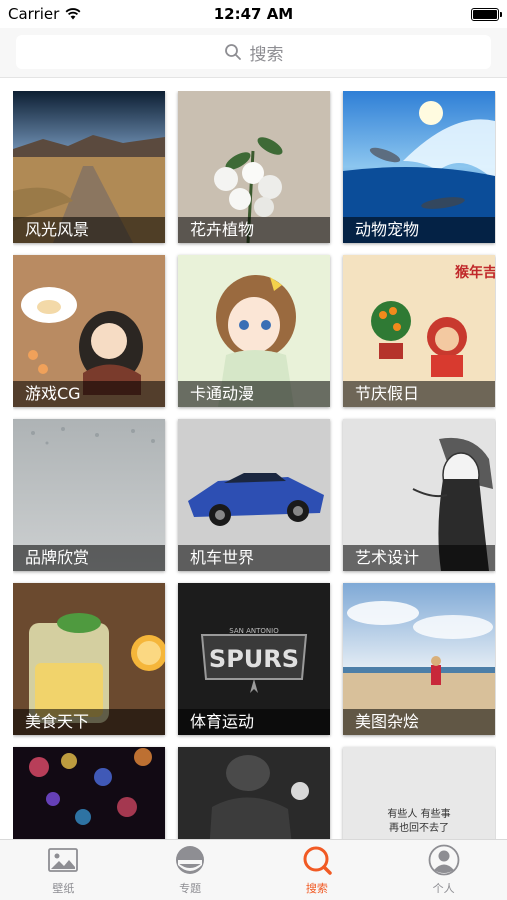  Describe the element at coordinates (419, 230) in the screenshot. I see `category-label: 动物宠物` at that location.